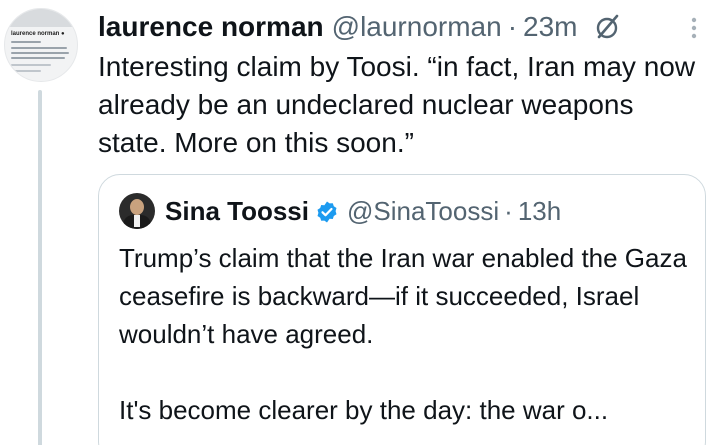 The height and width of the screenshot is (445, 720). Describe the element at coordinates (423, 211) in the screenshot. I see `quoted-author-handle: @SinaToossi` at that location.